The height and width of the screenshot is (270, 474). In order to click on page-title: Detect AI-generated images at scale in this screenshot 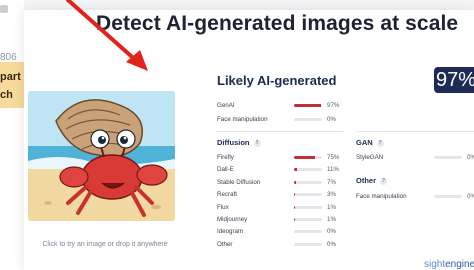, I will do `click(277, 23)`.